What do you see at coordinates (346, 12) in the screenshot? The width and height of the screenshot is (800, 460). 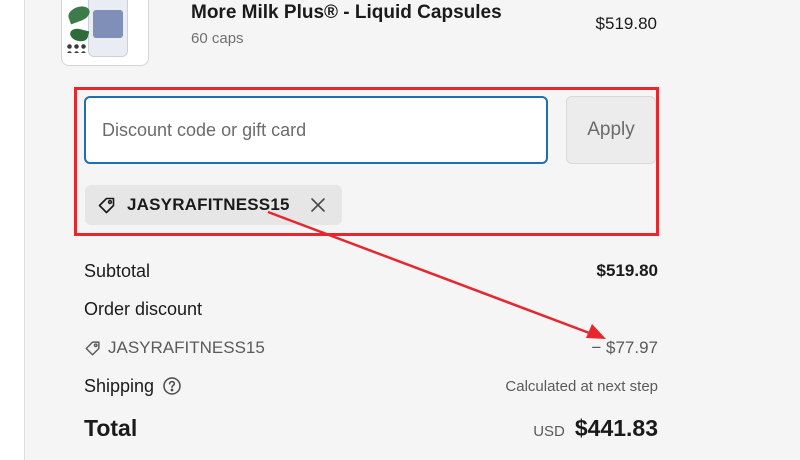 I see `product-name: More Milk Plus® - Liquid Capsules` at bounding box center [346, 12].